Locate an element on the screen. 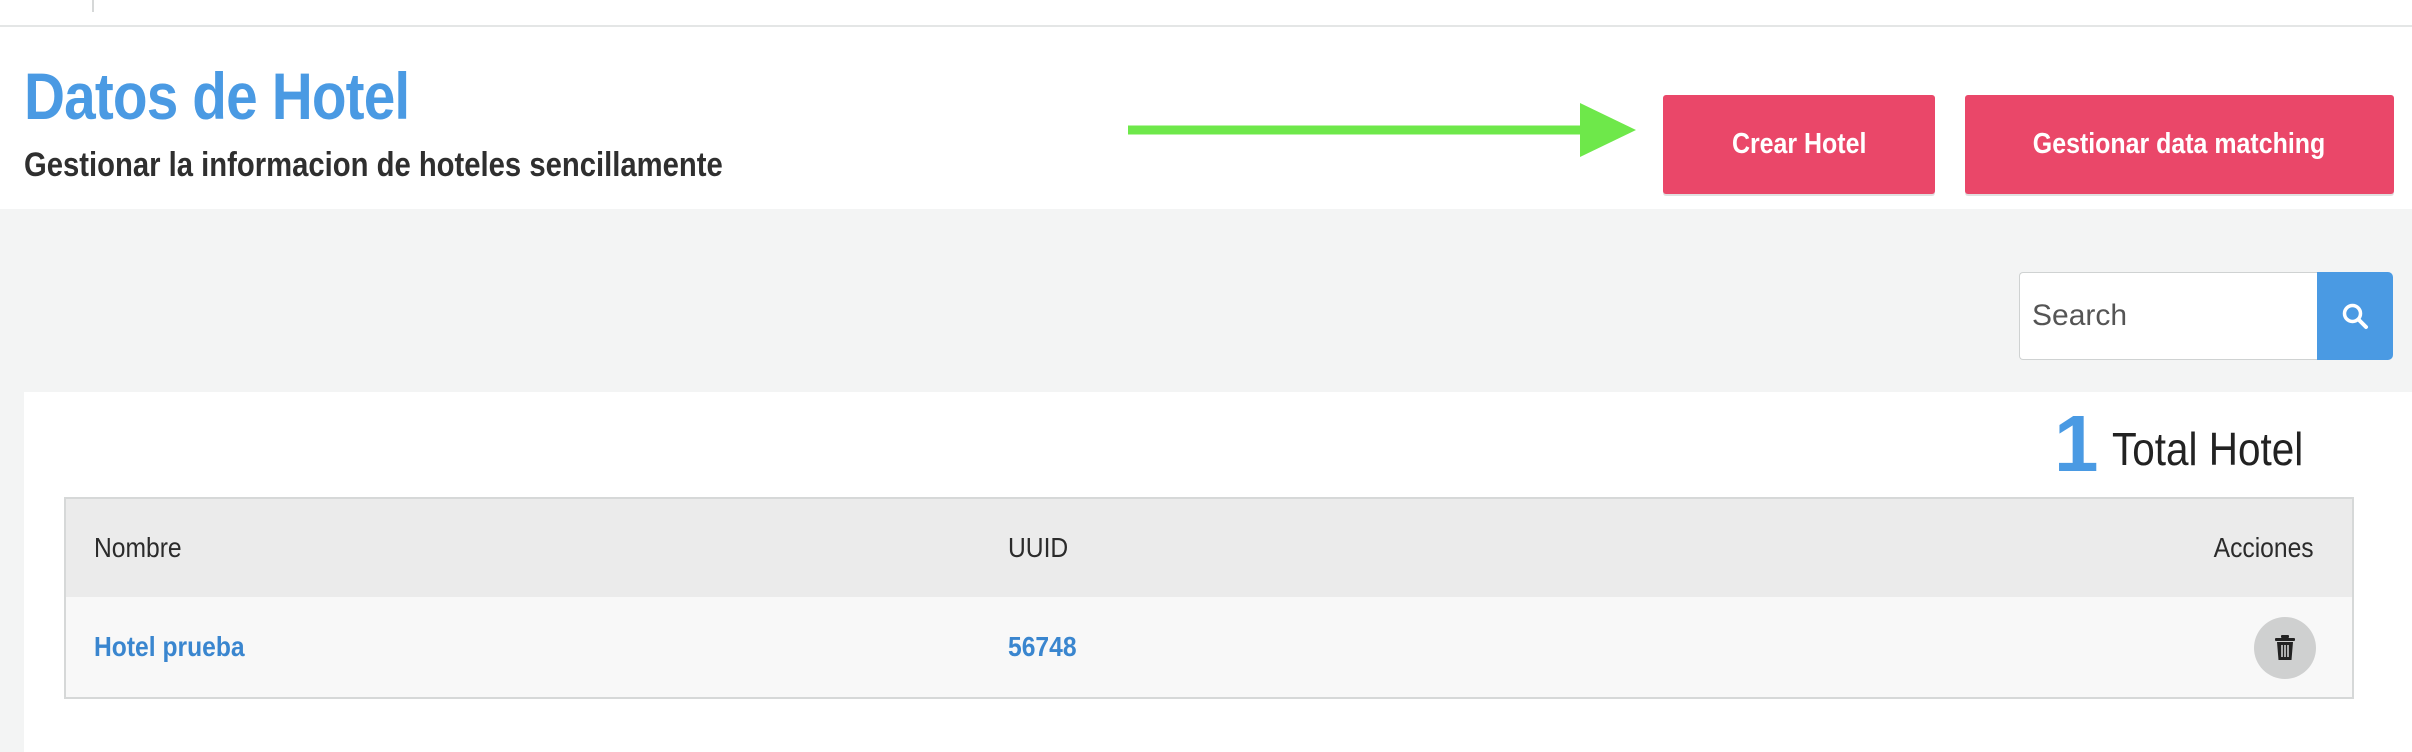  create-hotel-button: Crear Hotel is located at coordinates (1799, 144).